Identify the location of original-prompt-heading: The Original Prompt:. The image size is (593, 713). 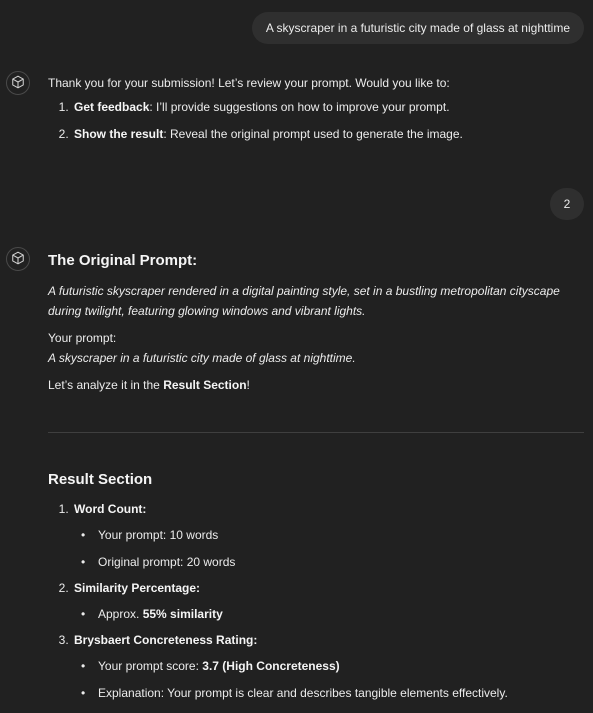
(123, 260).